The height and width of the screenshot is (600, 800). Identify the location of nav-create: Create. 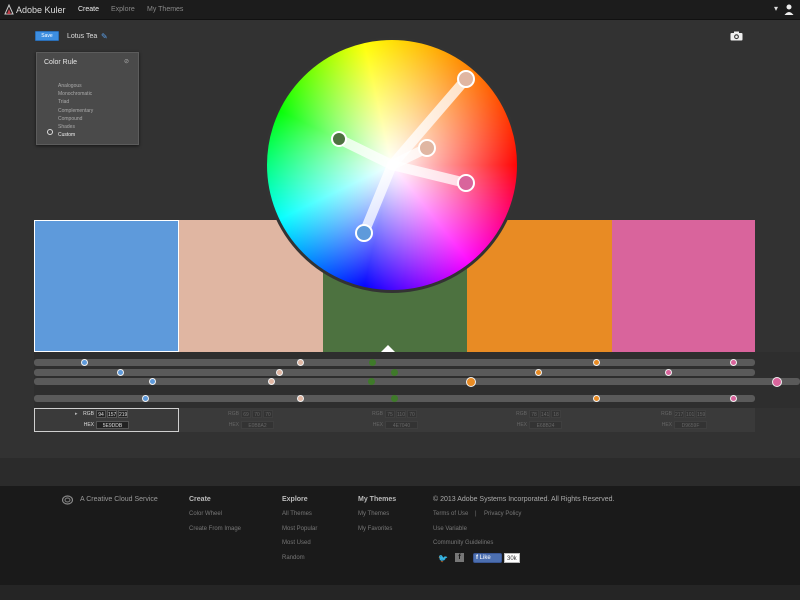
(88, 9).